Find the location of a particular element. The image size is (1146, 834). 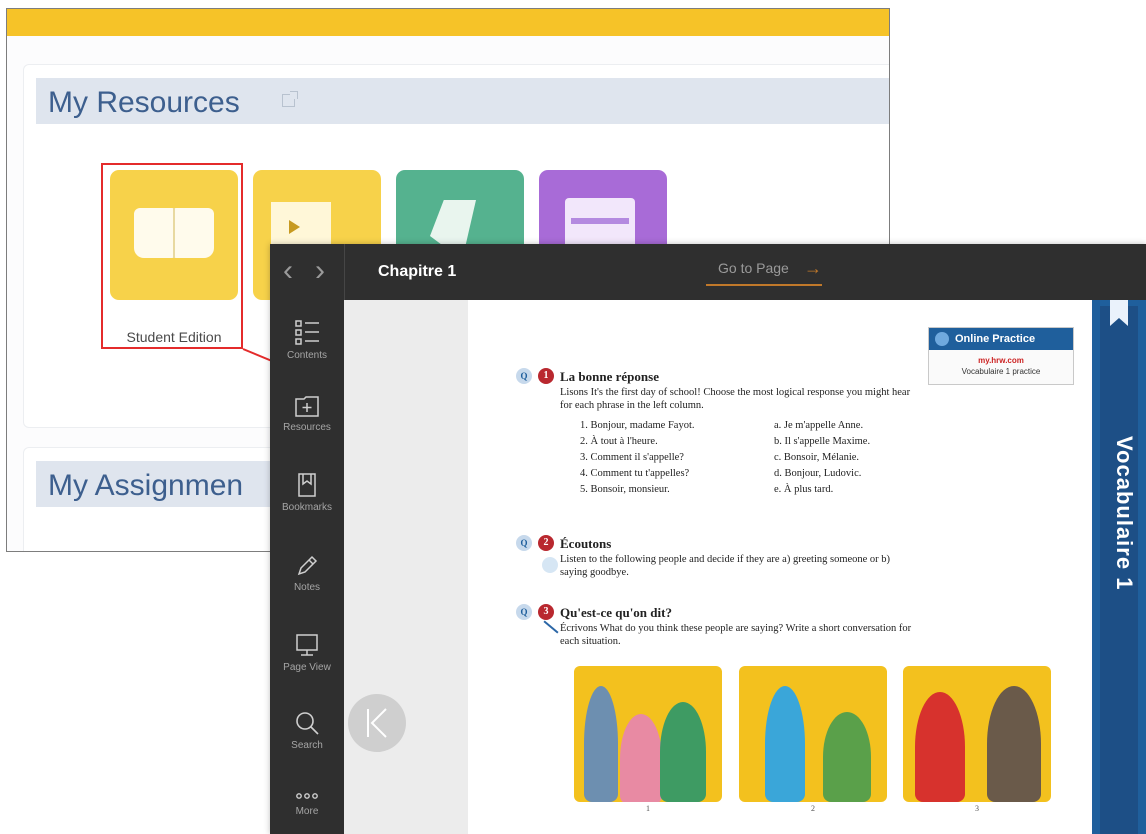

left-phrase: 4. Comment tu t'appelles? is located at coordinates (635, 473).